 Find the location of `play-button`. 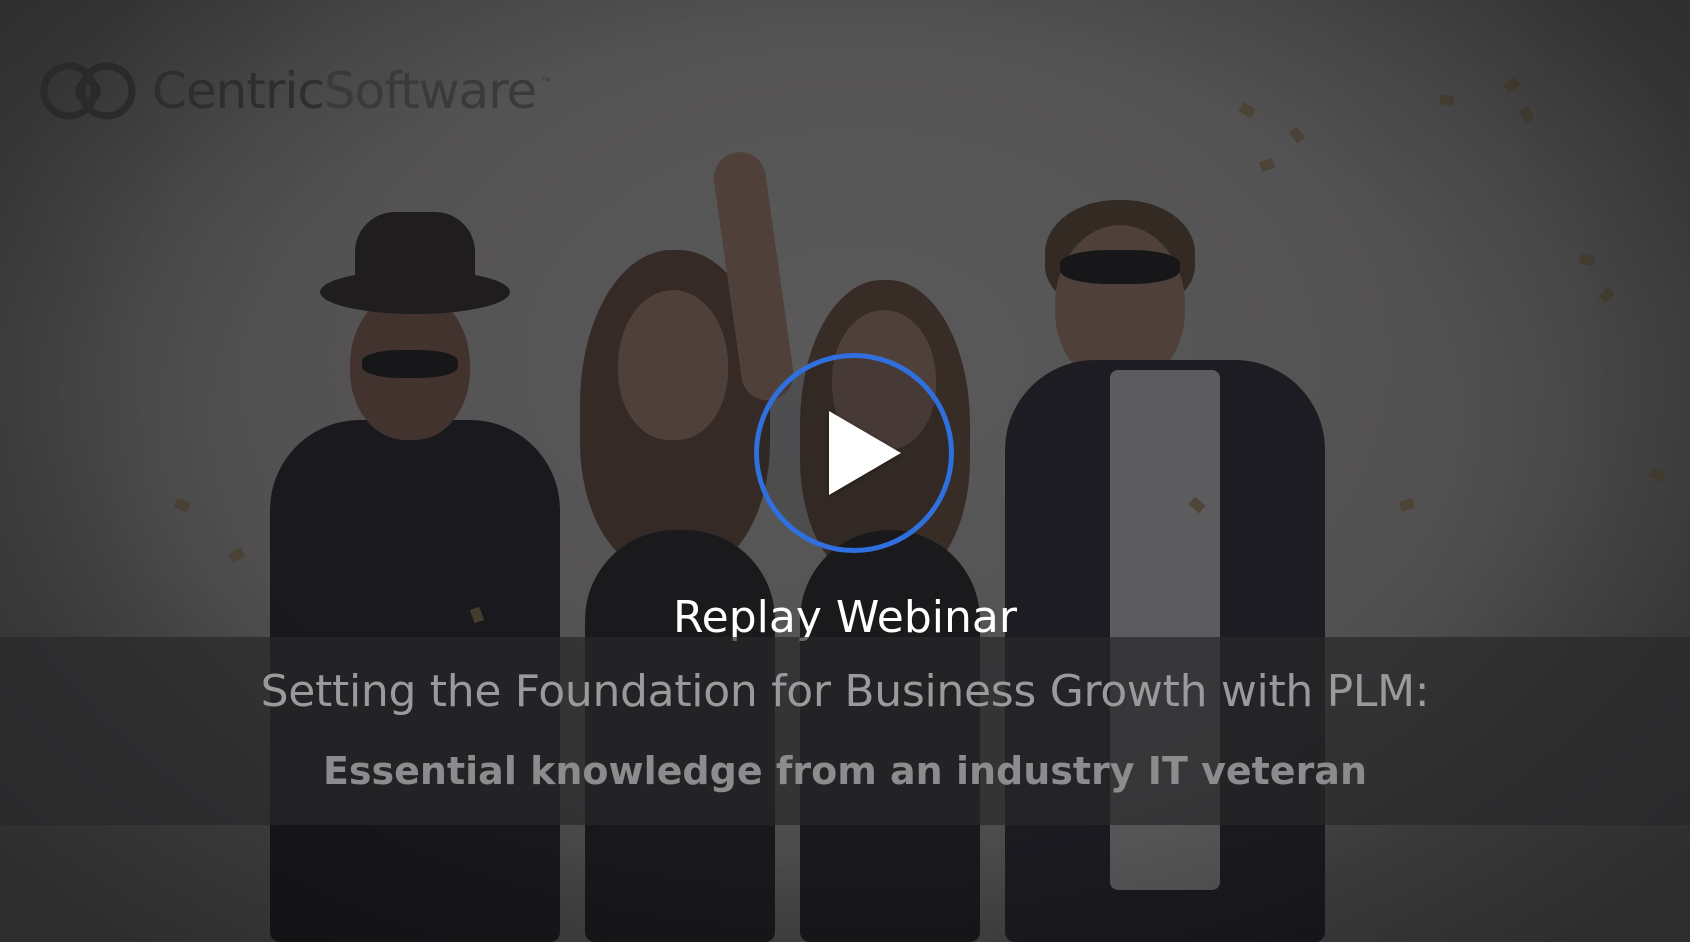

play-button is located at coordinates (854, 453).